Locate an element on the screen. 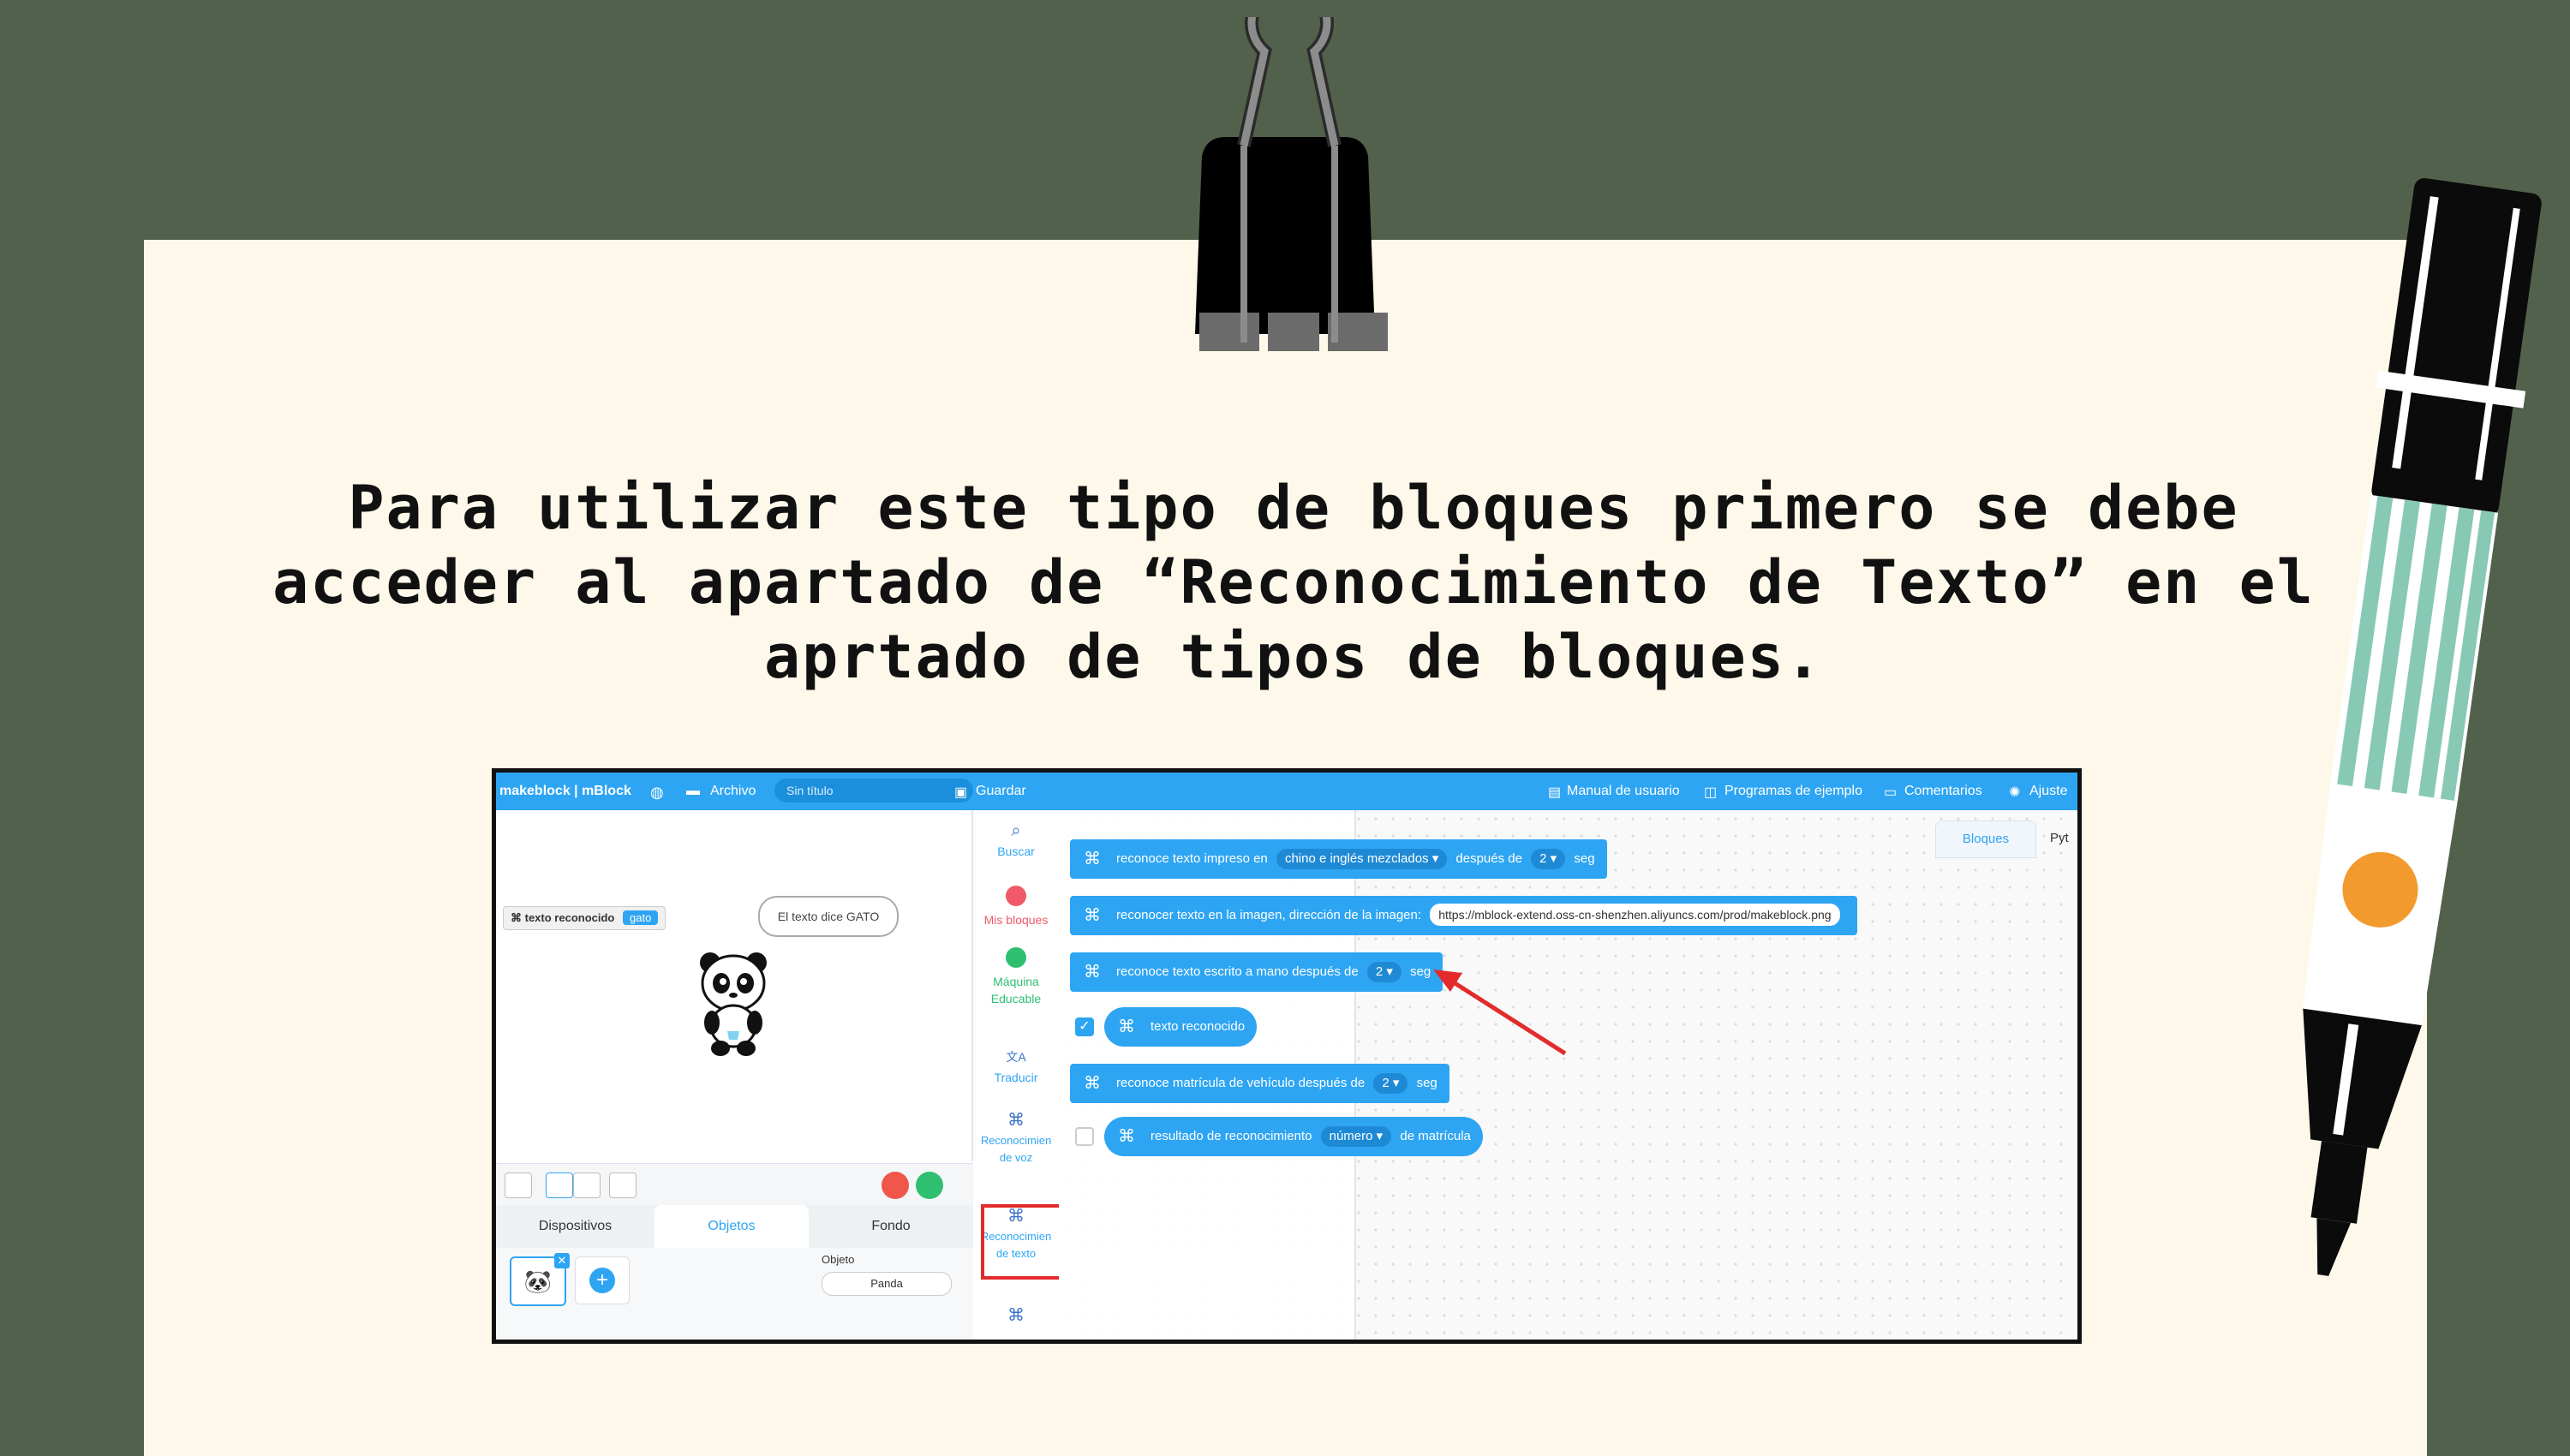  category-next: ⌘ is located at coordinates (1016, 1317).